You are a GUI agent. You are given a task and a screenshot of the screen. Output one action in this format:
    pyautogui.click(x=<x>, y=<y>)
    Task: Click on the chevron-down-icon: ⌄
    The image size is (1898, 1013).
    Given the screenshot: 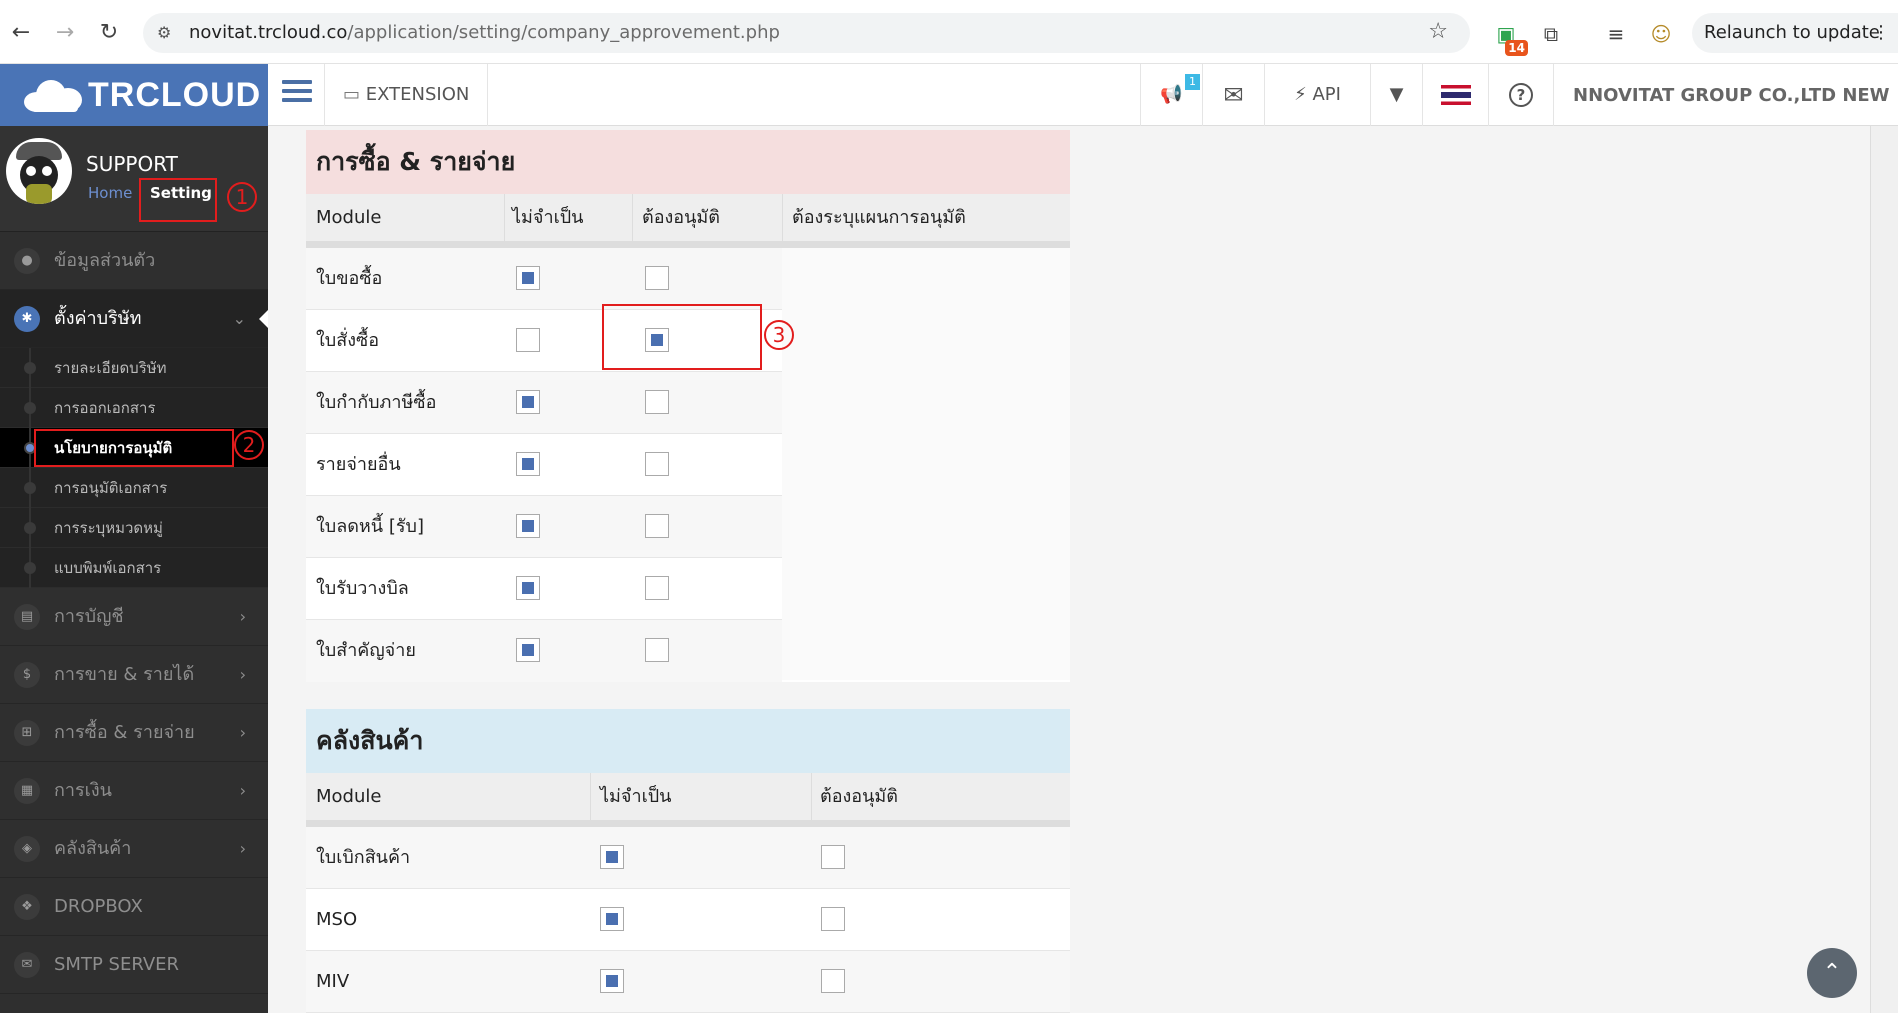 What is the action you would take?
    pyautogui.click(x=239, y=318)
    